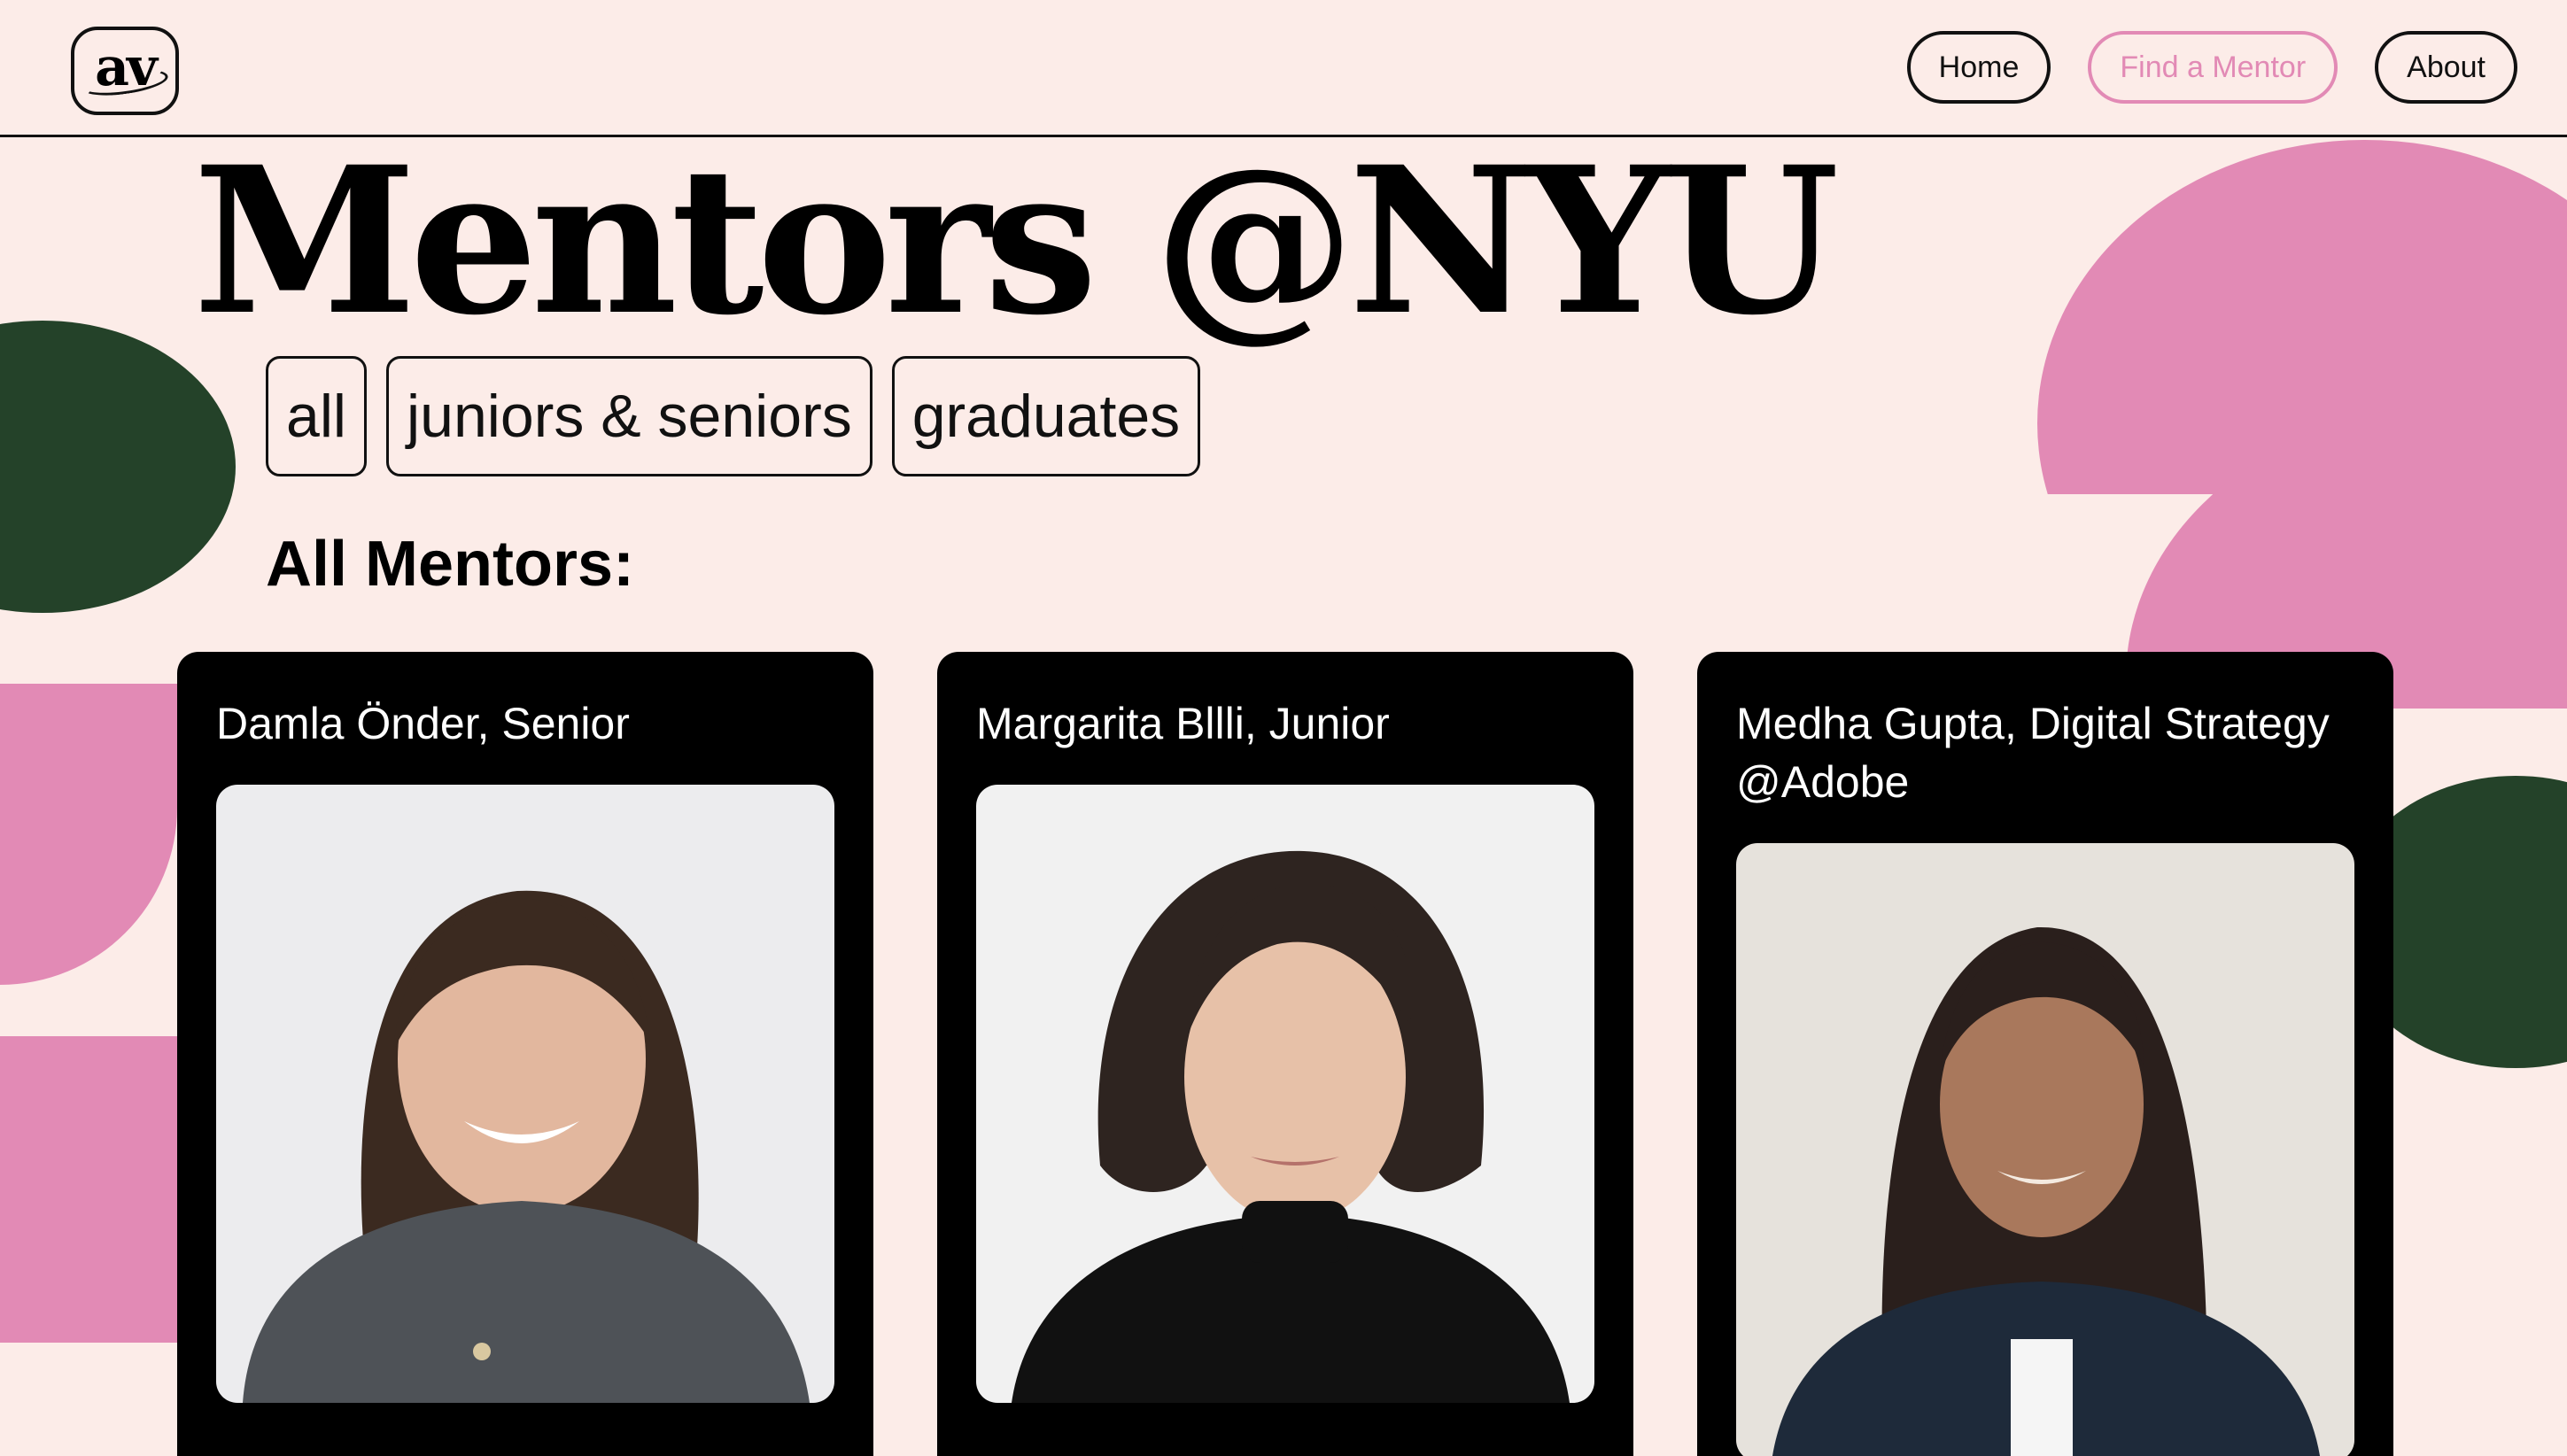  I want to click on page-title: Mentors @NYU, so click(1016, 241).